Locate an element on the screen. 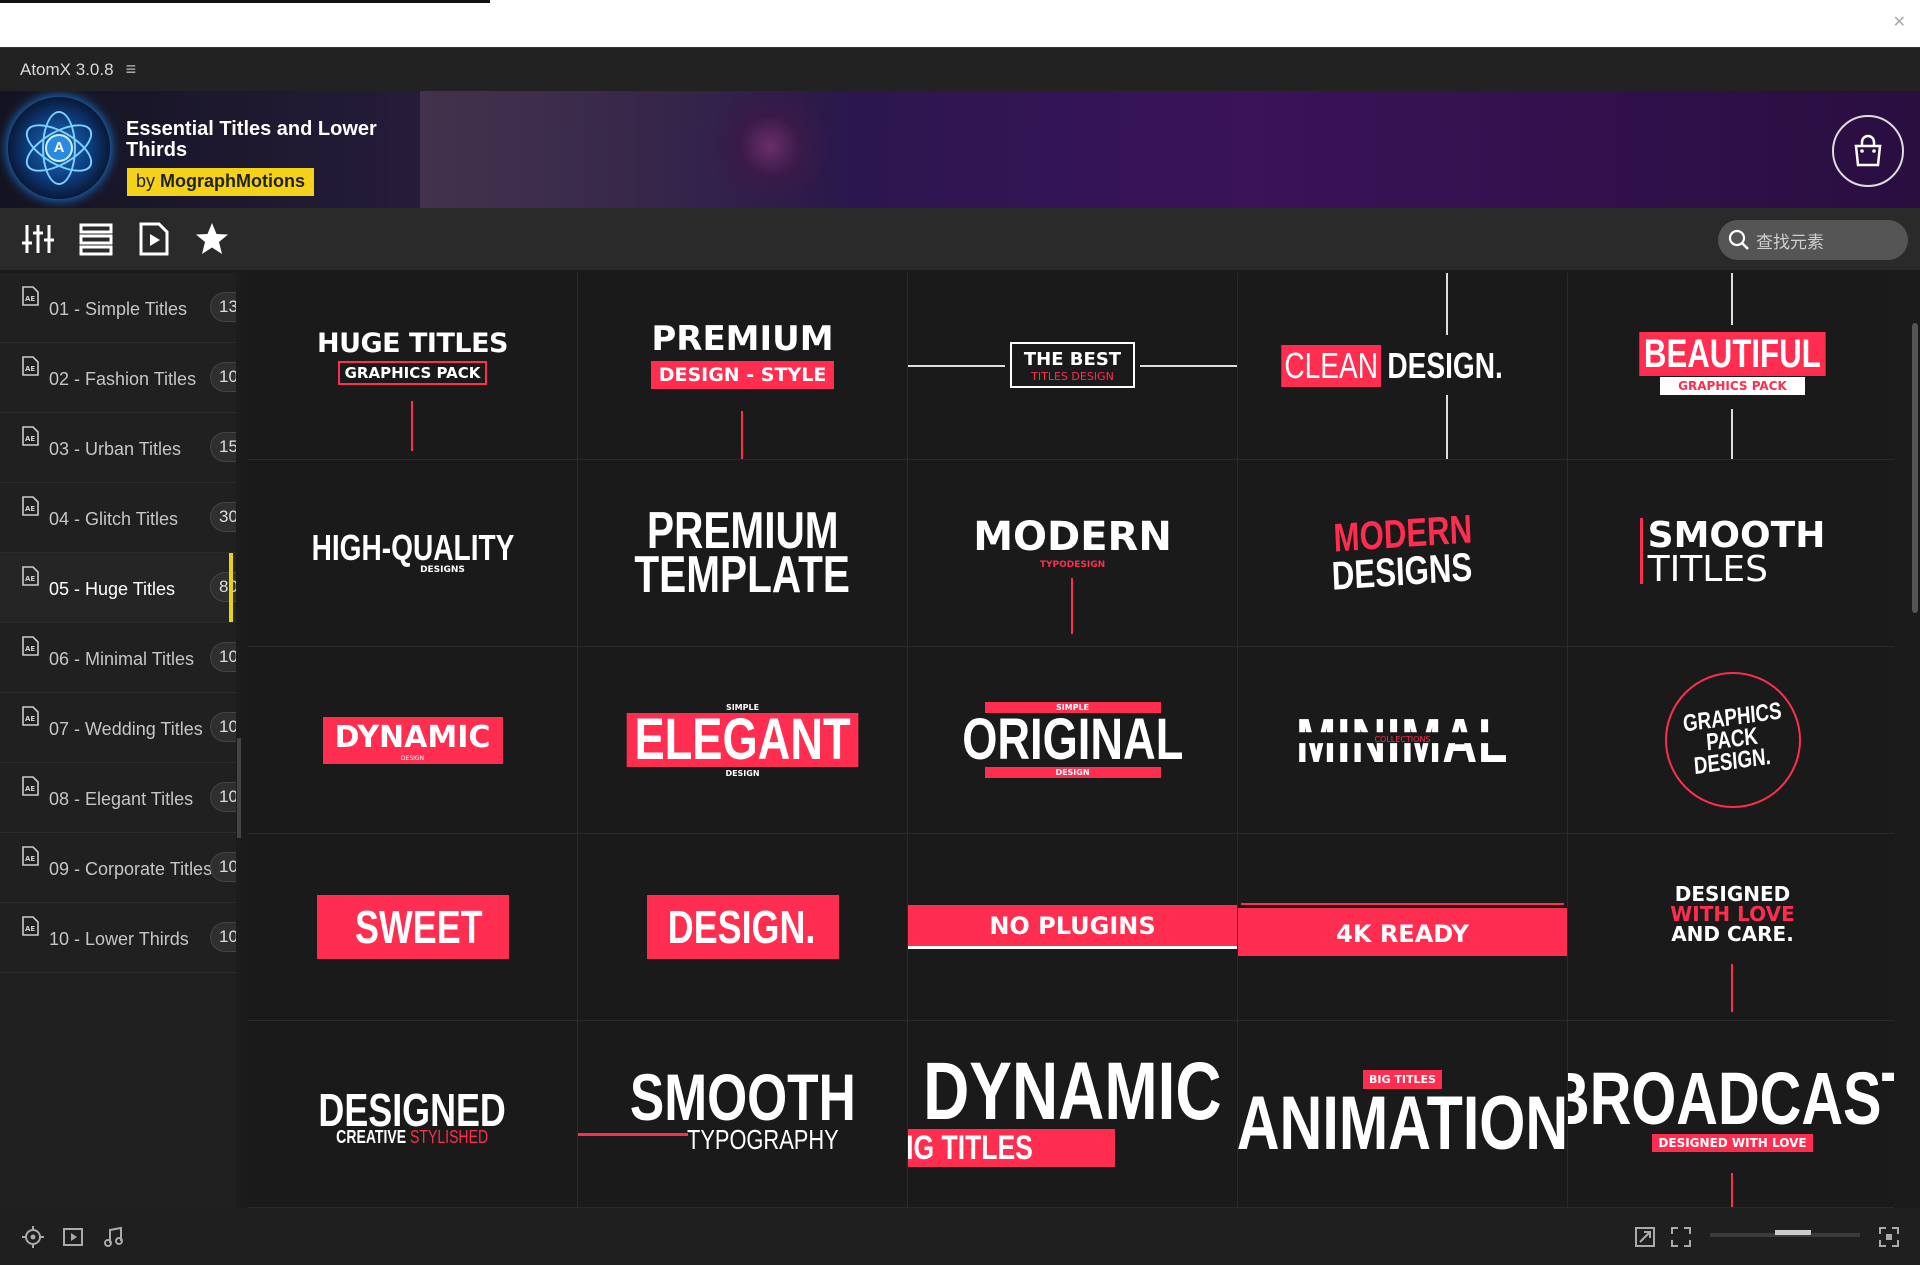 This screenshot has width=1920, height=1265. accent-line is located at coordinates (1072, 606).